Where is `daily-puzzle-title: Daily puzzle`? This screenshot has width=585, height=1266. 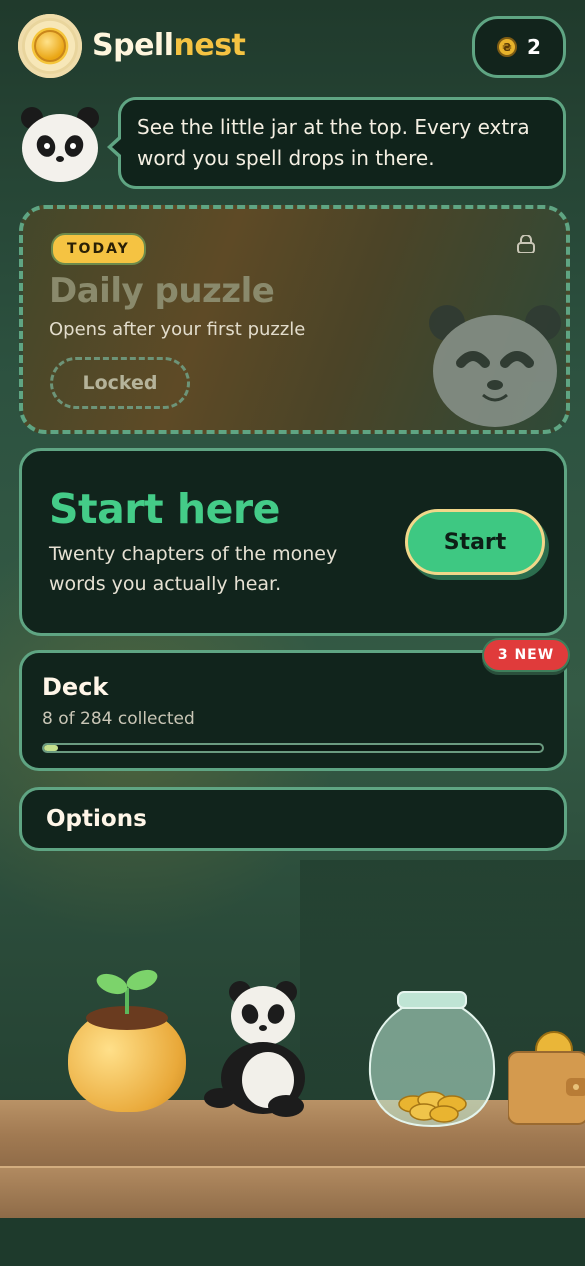 daily-puzzle-title: Daily puzzle is located at coordinates (162, 291).